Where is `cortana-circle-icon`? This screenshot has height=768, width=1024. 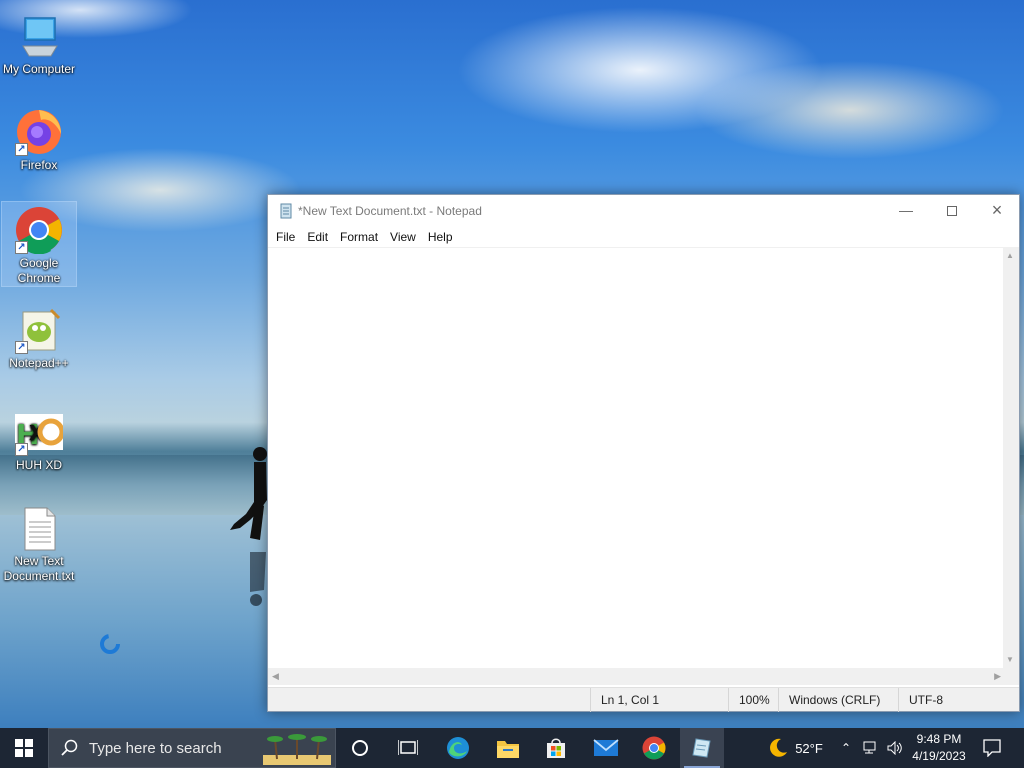 cortana-circle-icon is located at coordinates (360, 748).